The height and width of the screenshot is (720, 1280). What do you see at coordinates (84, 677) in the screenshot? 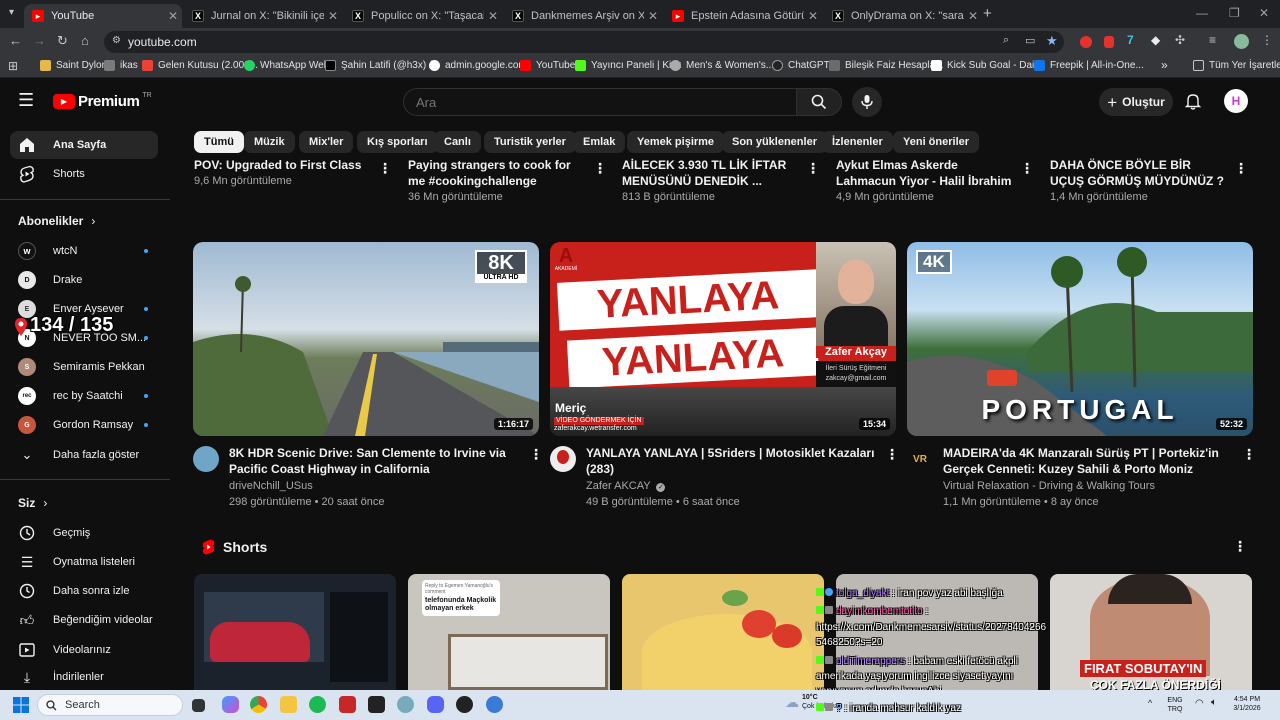
I see `sidebar-item-downloads: ⤓ İndirilenler` at bounding box center [84, 677].